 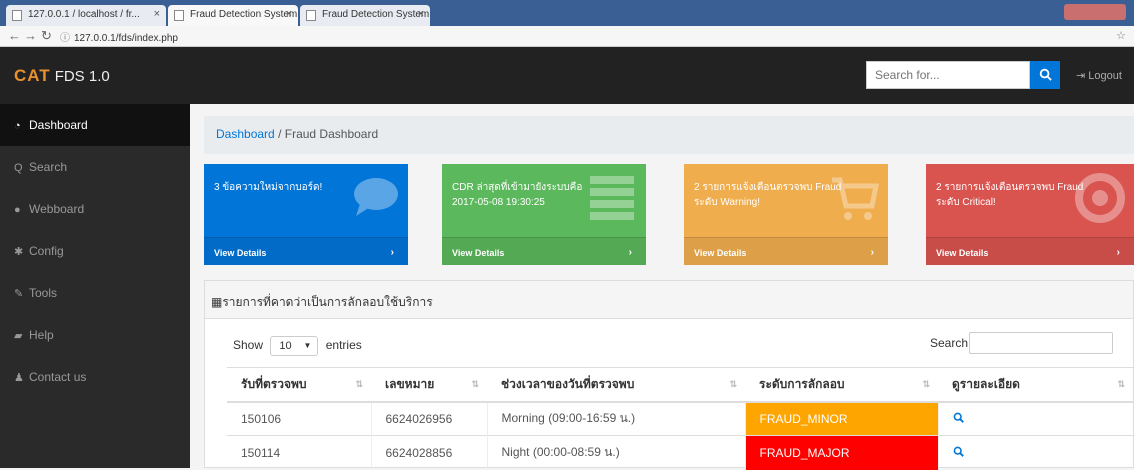 What do you see at coordinates (615, 452) in the screenshot?
I see `cell-period: Night (00:00-08:59 น.)` at bounding box center [615, 452].